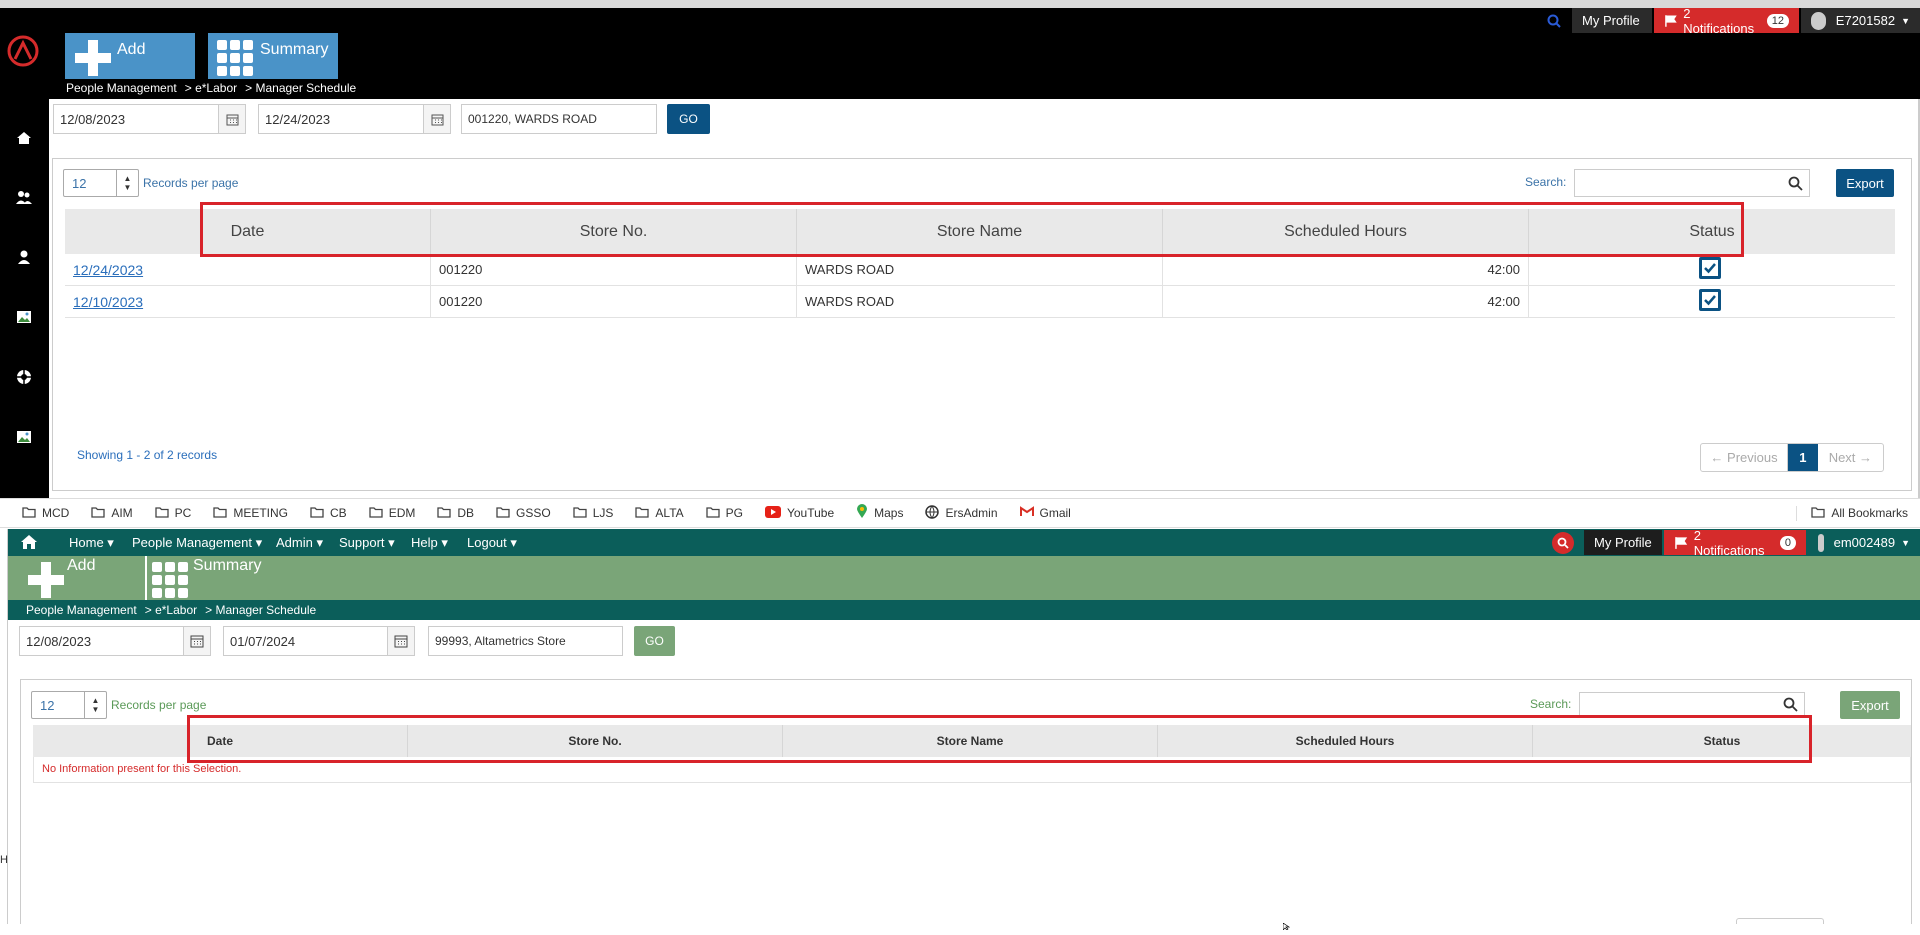 Image resolution: width=1920 pixels, height=935 pixels. What do you see at coordinates (961, 513) in the screenshot?
I see `bookmark-ersadmin: ErsAdmin` at bounding box center [961, 513].